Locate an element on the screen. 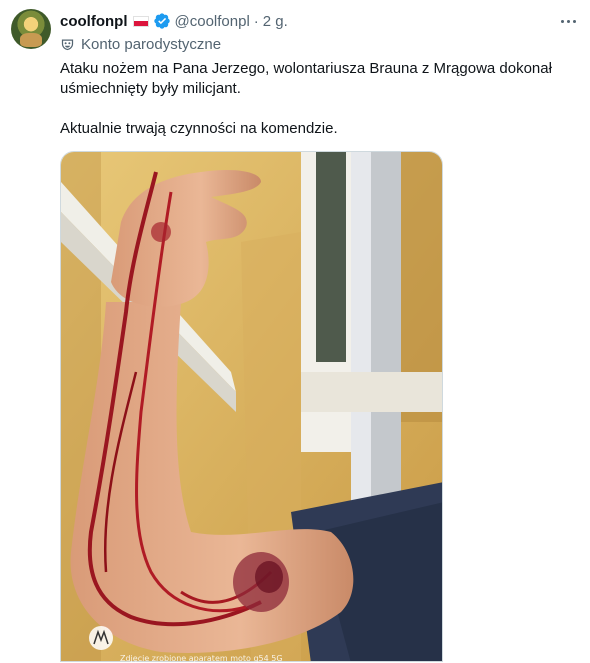 This screenshot has height=663, width=590. tweet-paragraph: Aktualnie trwają czynności na komendzie. is located at coordinates (199, 128).